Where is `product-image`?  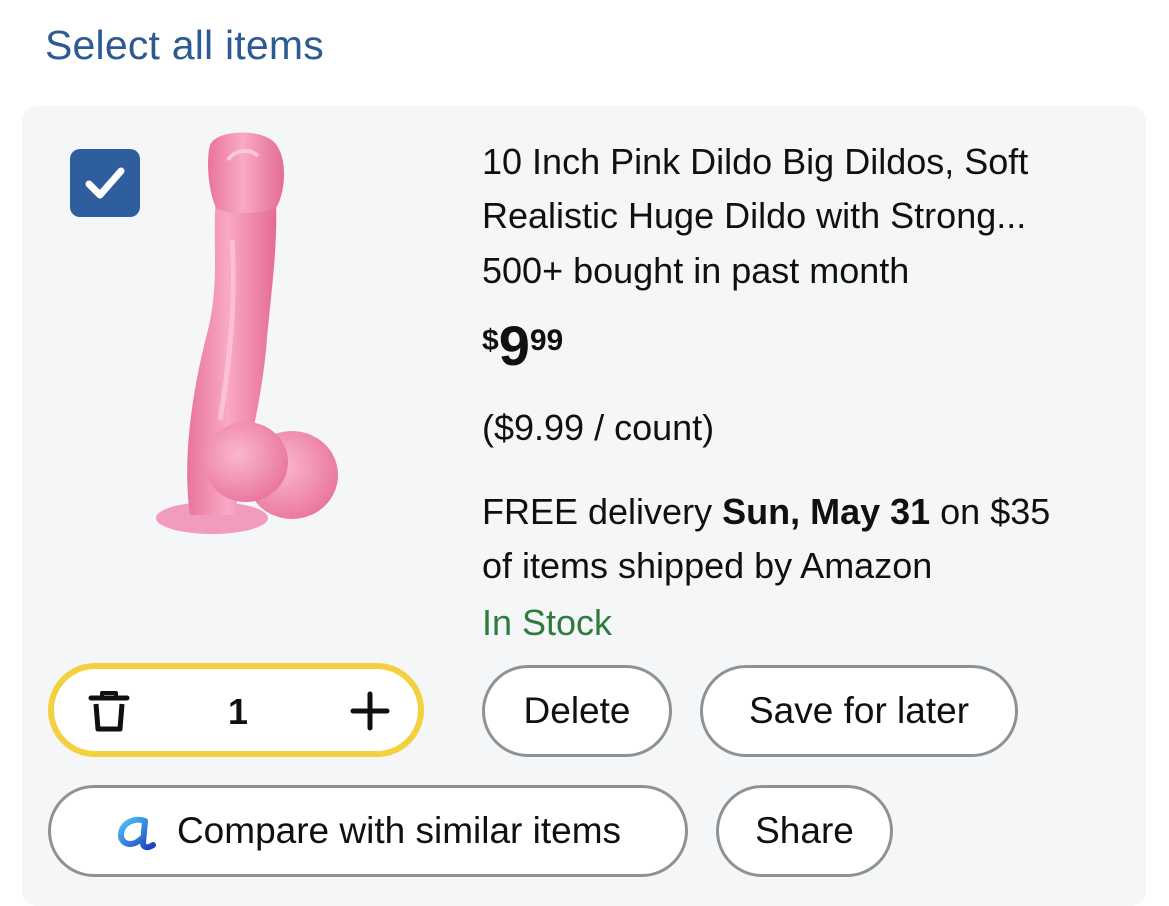
product-image is located at coordinates (257, 332).